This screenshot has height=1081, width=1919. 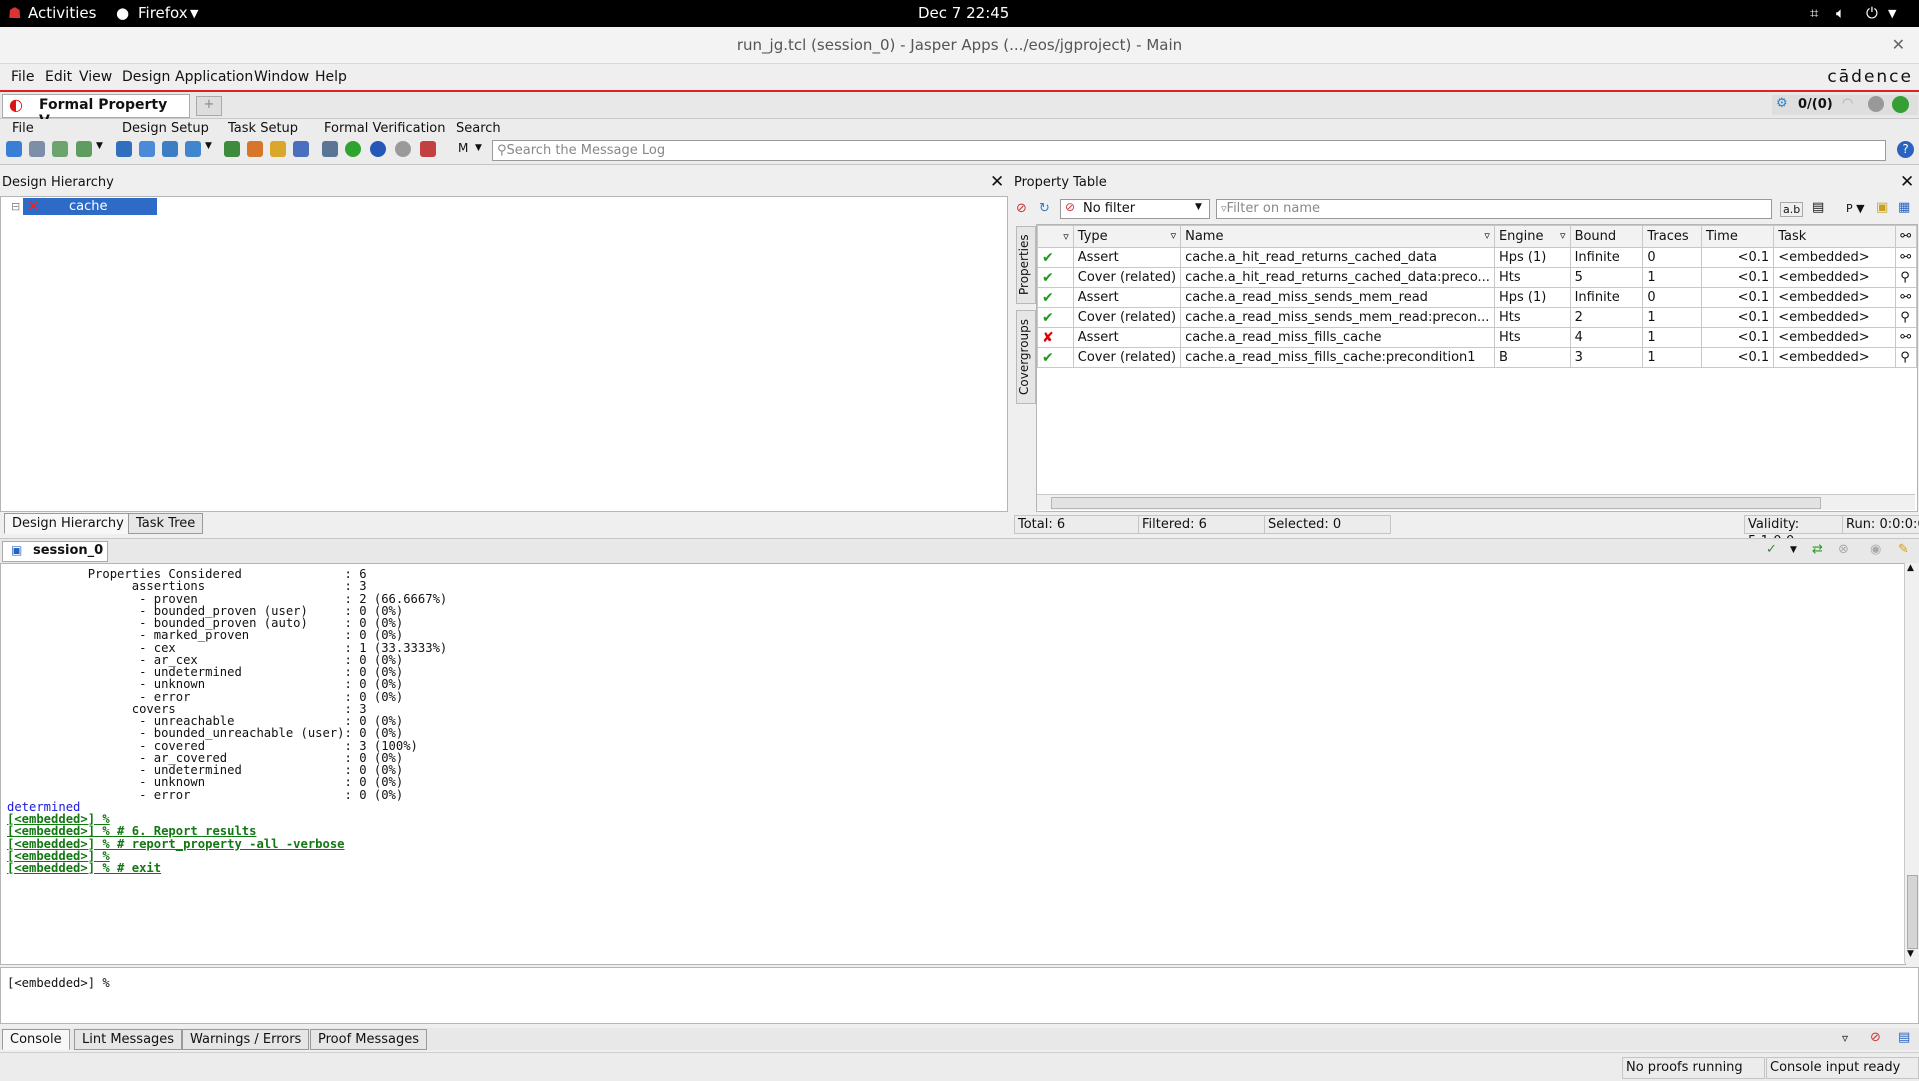 What do you see at coordinates (1771, 549) in the screenshot?
I see `clear-console-icon: ✓` at bounding box center [1771, 549].